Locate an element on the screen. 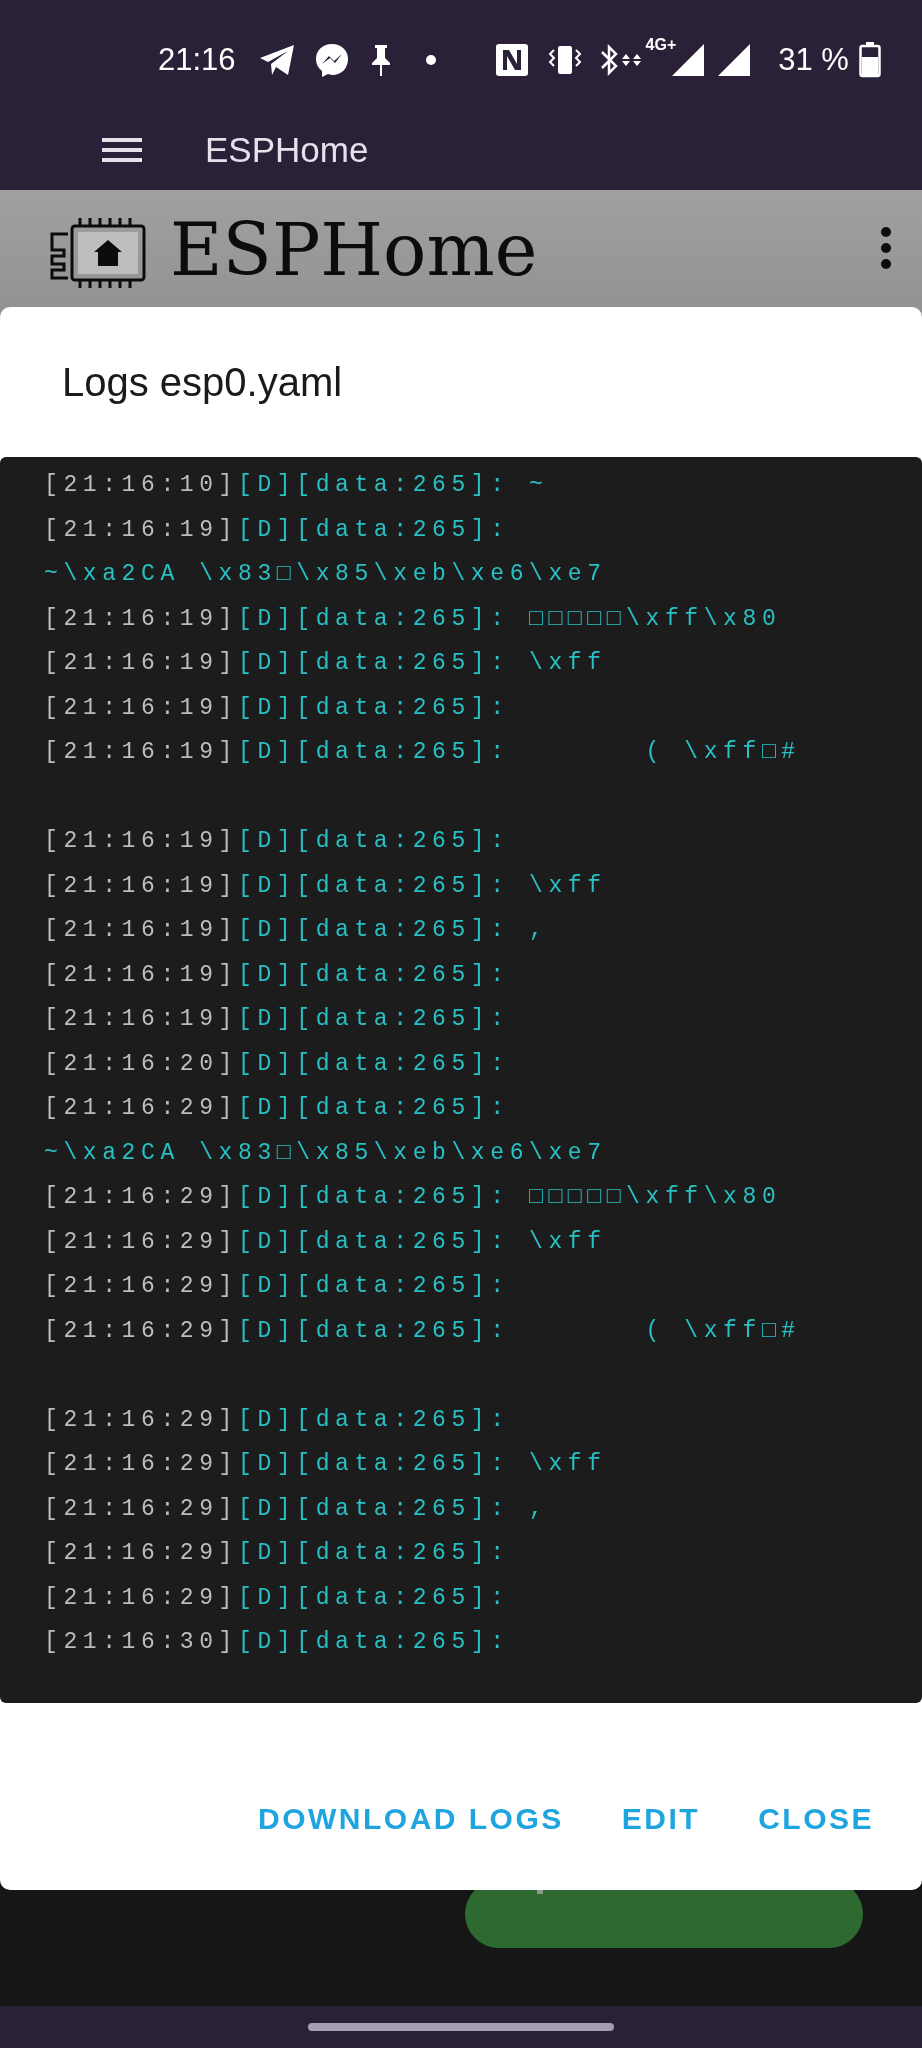 The width and height of the screenshot is (922, 2048). dialog-button: CLOSE is located at coordinates (816, 1819).